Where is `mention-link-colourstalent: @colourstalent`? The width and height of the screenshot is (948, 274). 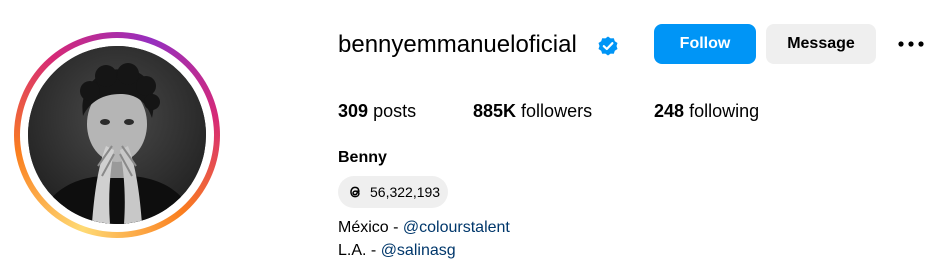 mention-link-colourstalent: @colourstalent is located at coordinates (456, 227).